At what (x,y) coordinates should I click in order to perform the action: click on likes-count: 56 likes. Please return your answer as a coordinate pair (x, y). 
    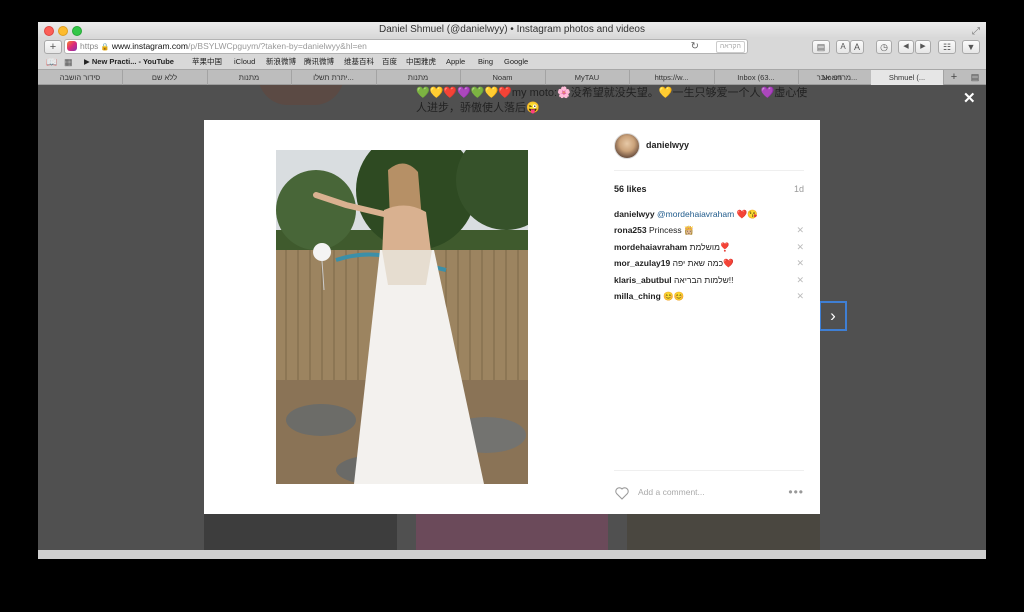
    Looking at the image, I should click on (630, 189).